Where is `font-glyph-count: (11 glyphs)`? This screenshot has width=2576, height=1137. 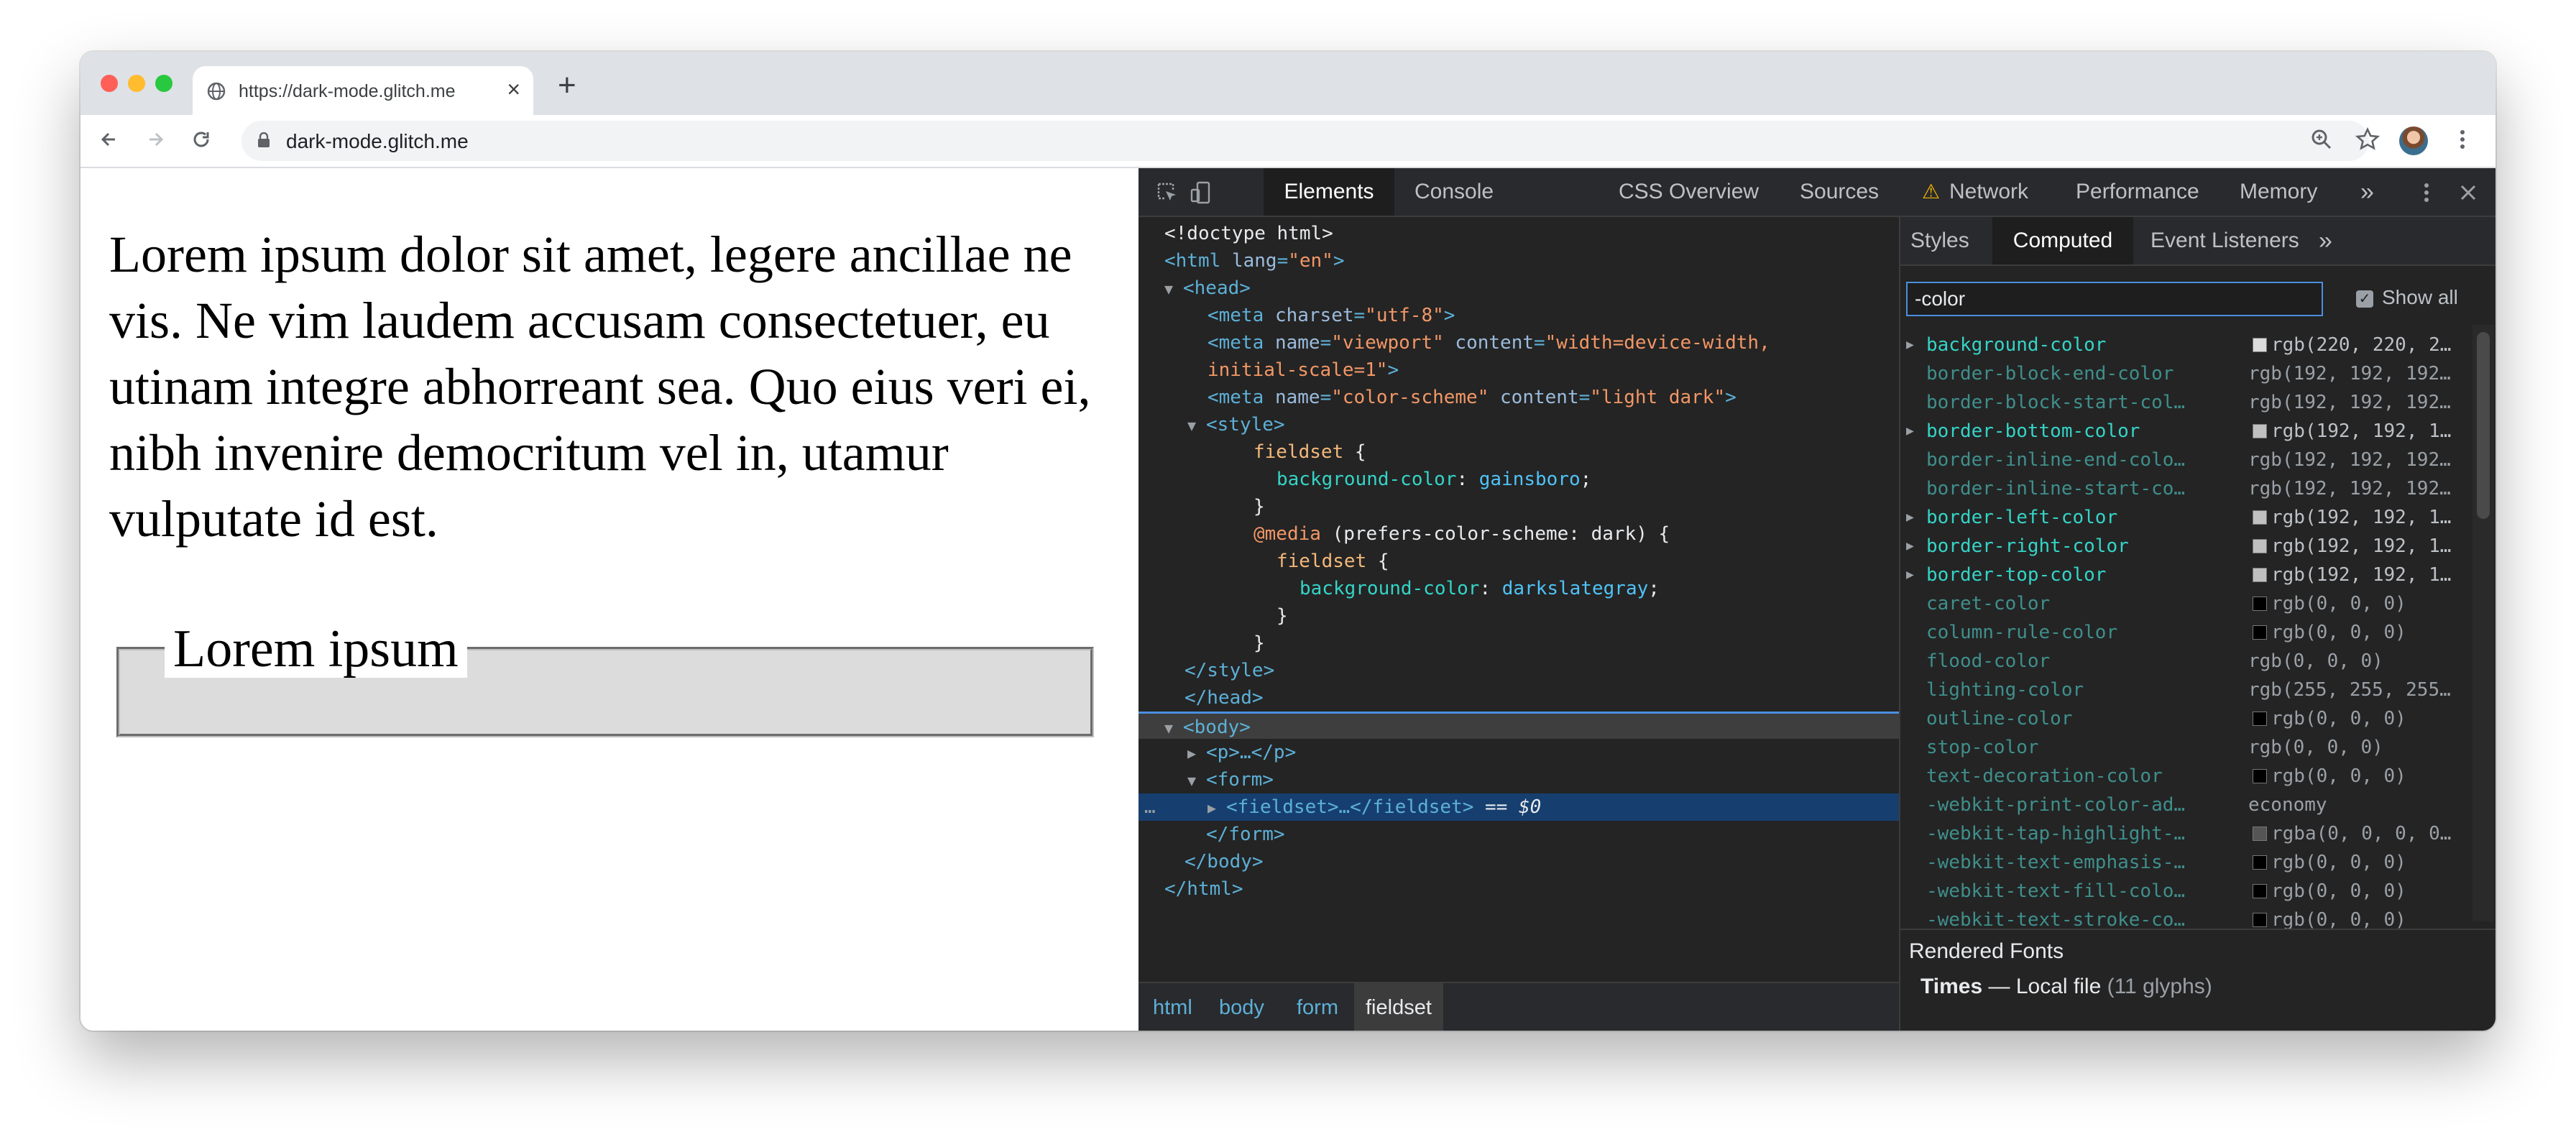
font-glyph-count: (11 glyphs) is located at coordinates (2159, 987).